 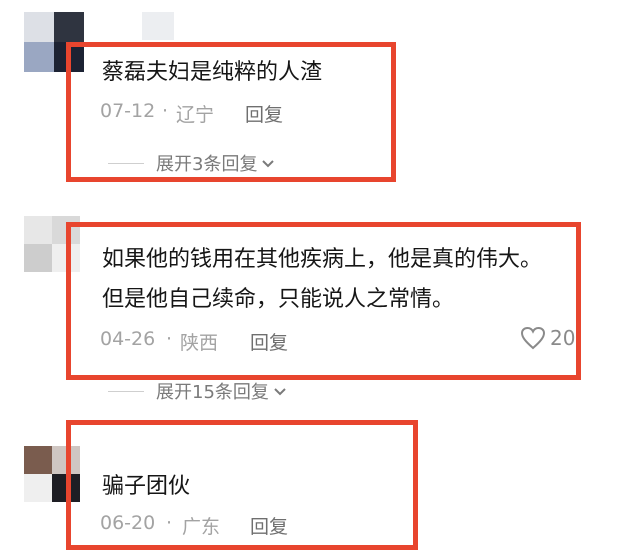 What do you see at coordinates (158, 26) in the screenshot?
I see `avatar-fragment` at bounding box center [158, 26].